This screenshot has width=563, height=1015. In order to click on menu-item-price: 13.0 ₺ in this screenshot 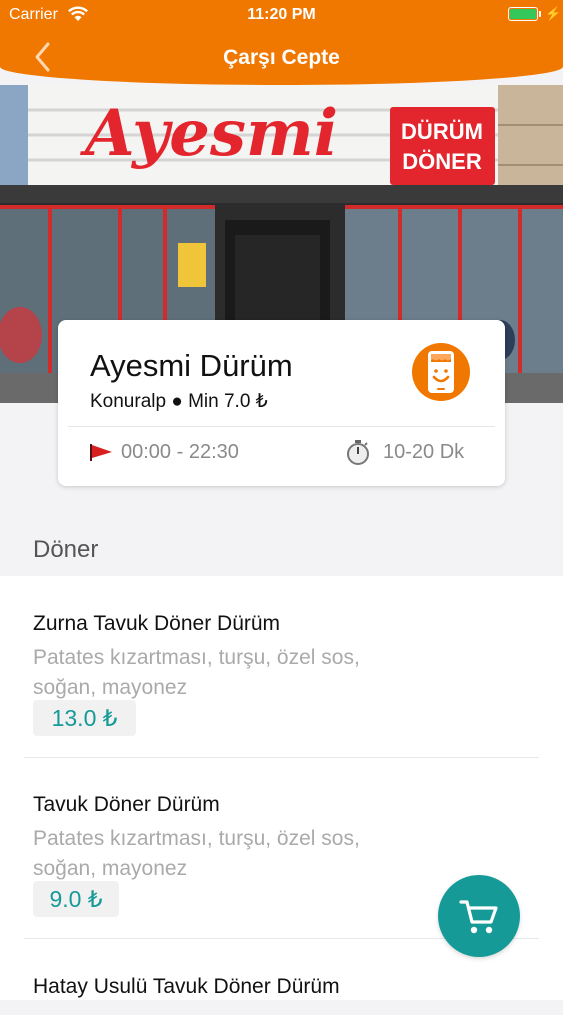, I will do `click(84, 718)`.